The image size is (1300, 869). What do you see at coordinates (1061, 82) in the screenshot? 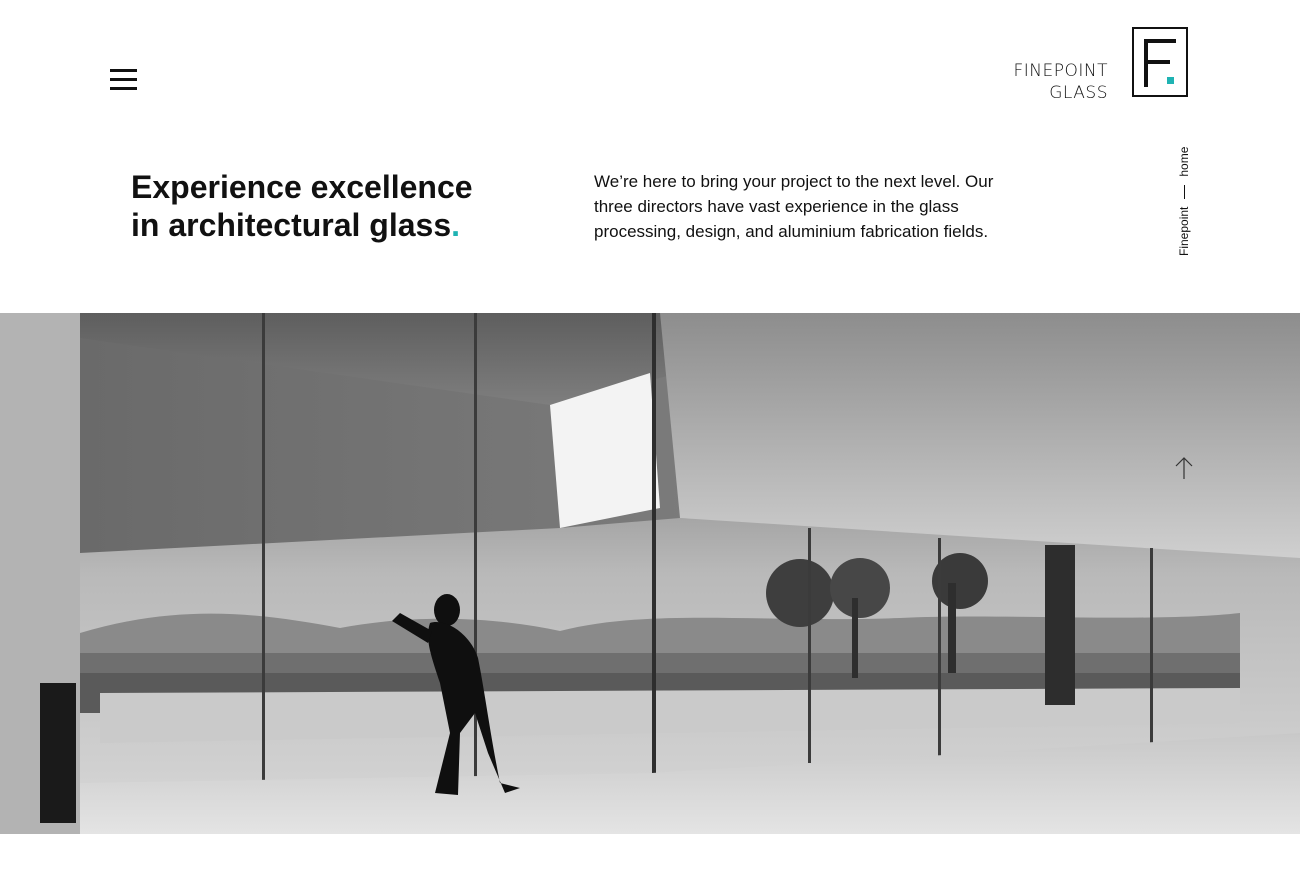
I see `logo-wordmark: FINEPOINT GLASS` at bounding box center [1061, 82].